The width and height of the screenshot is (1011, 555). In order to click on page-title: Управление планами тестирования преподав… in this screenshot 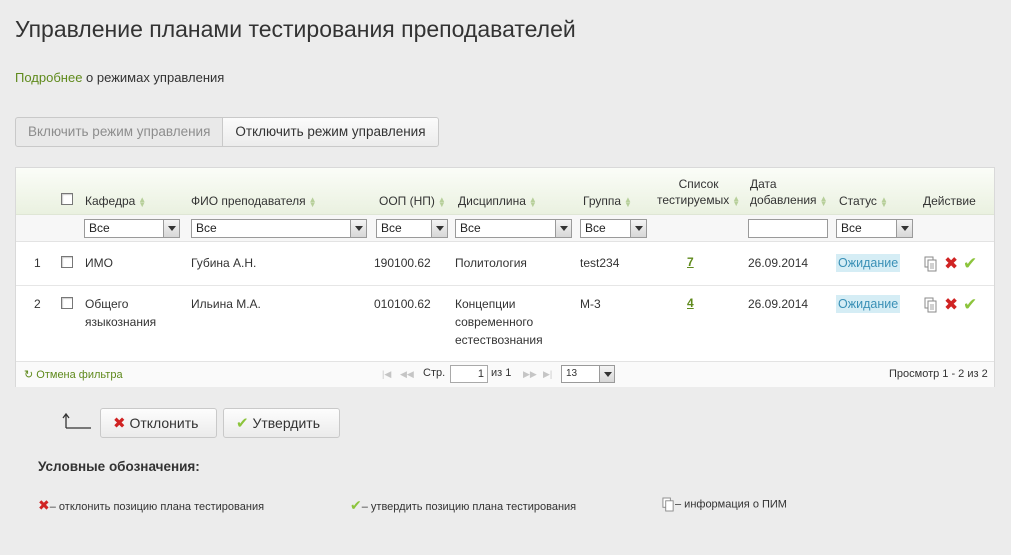, I will do `click(295, 29)`.